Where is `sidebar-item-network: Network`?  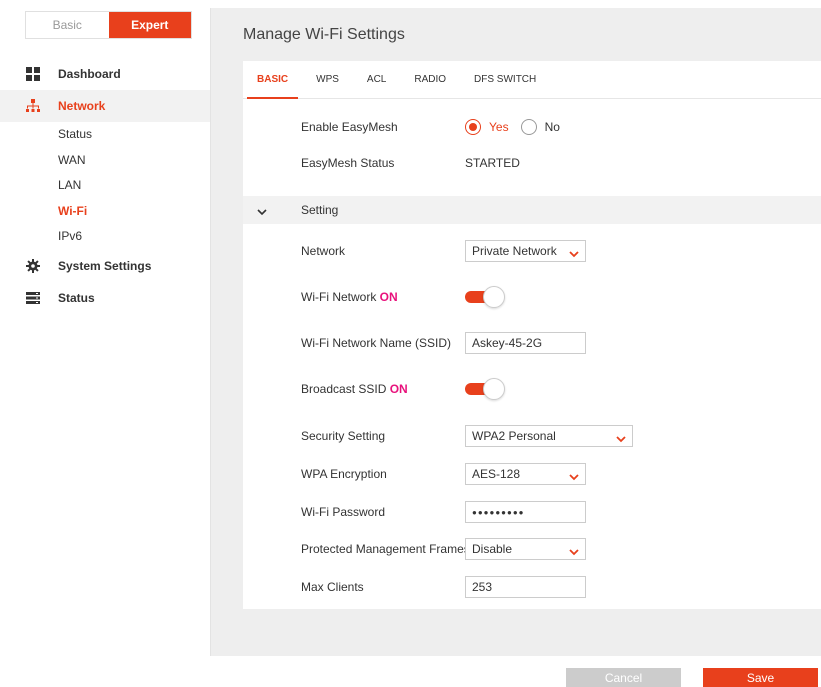
sidebar-item-network: Network is located at coordinates (105, 106).